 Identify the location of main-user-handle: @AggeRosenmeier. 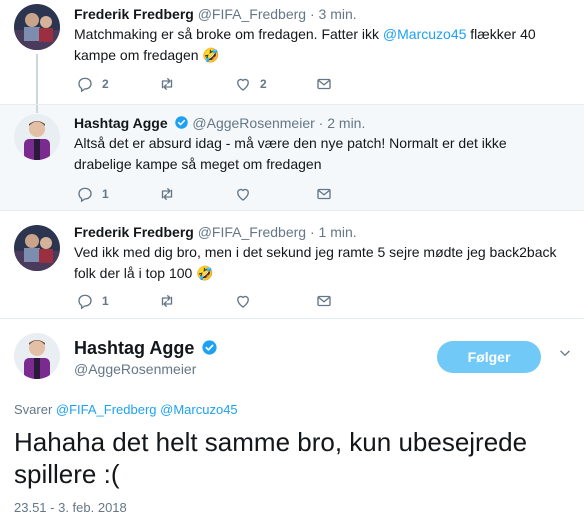
(135, 369).